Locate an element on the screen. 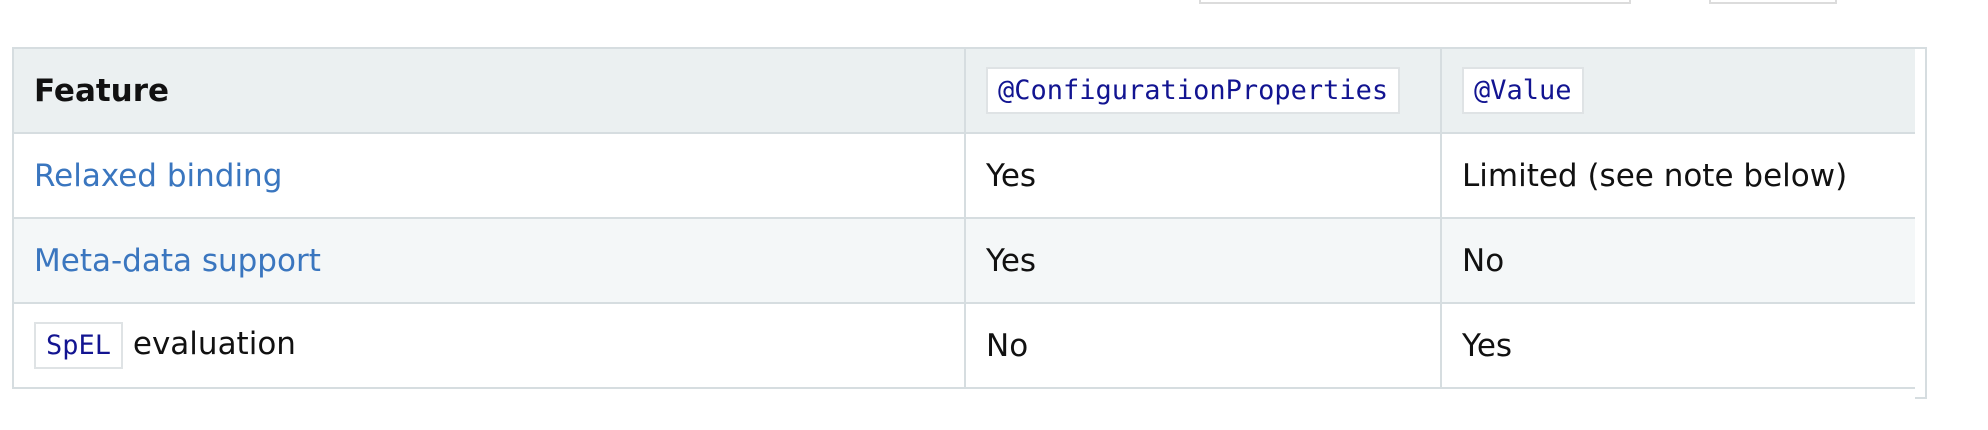 This screenshot has width=1988, height=430. table-scroll-edge is located at coordinates (1921, 223).